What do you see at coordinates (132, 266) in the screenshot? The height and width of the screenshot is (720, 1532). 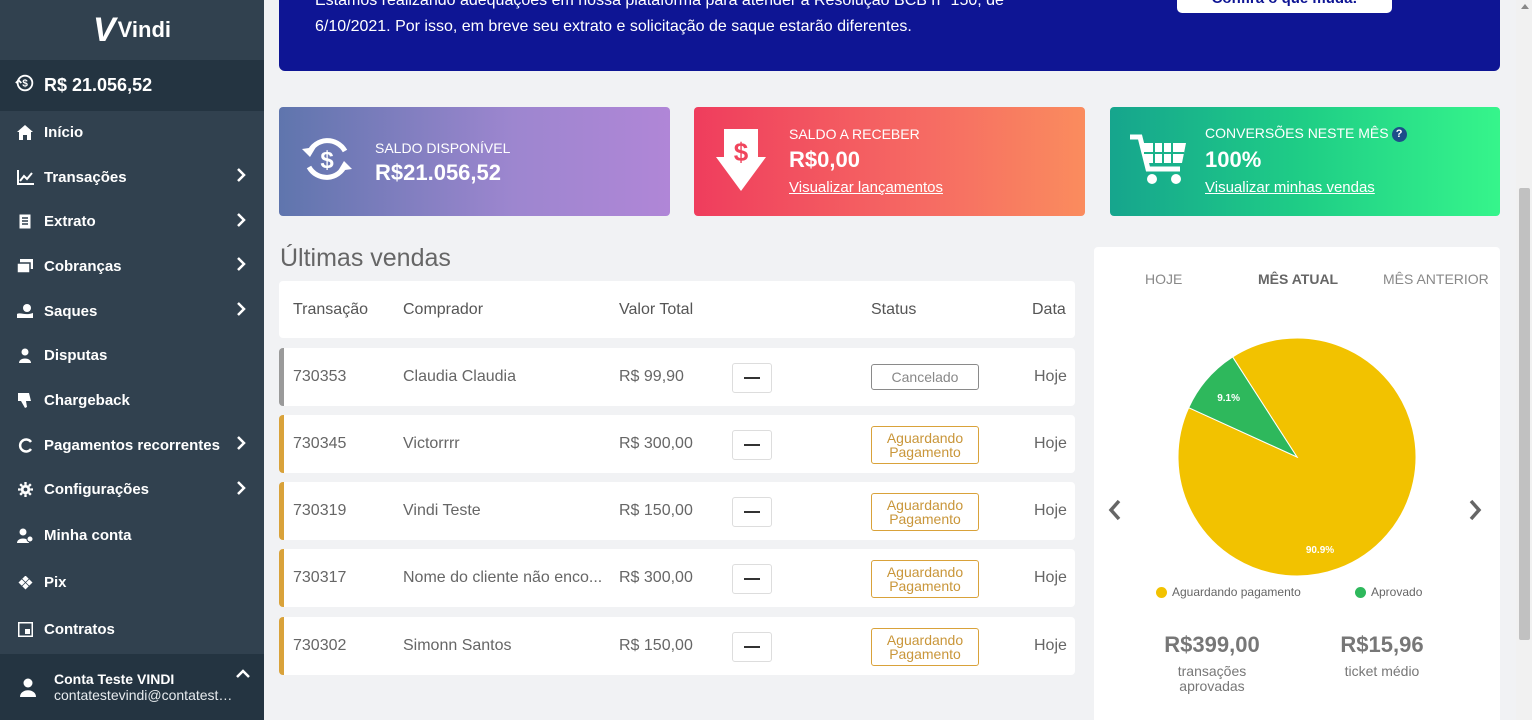 I see `sidebar-item-cobrancas: Cobranças` at bounding box center [132, 266].